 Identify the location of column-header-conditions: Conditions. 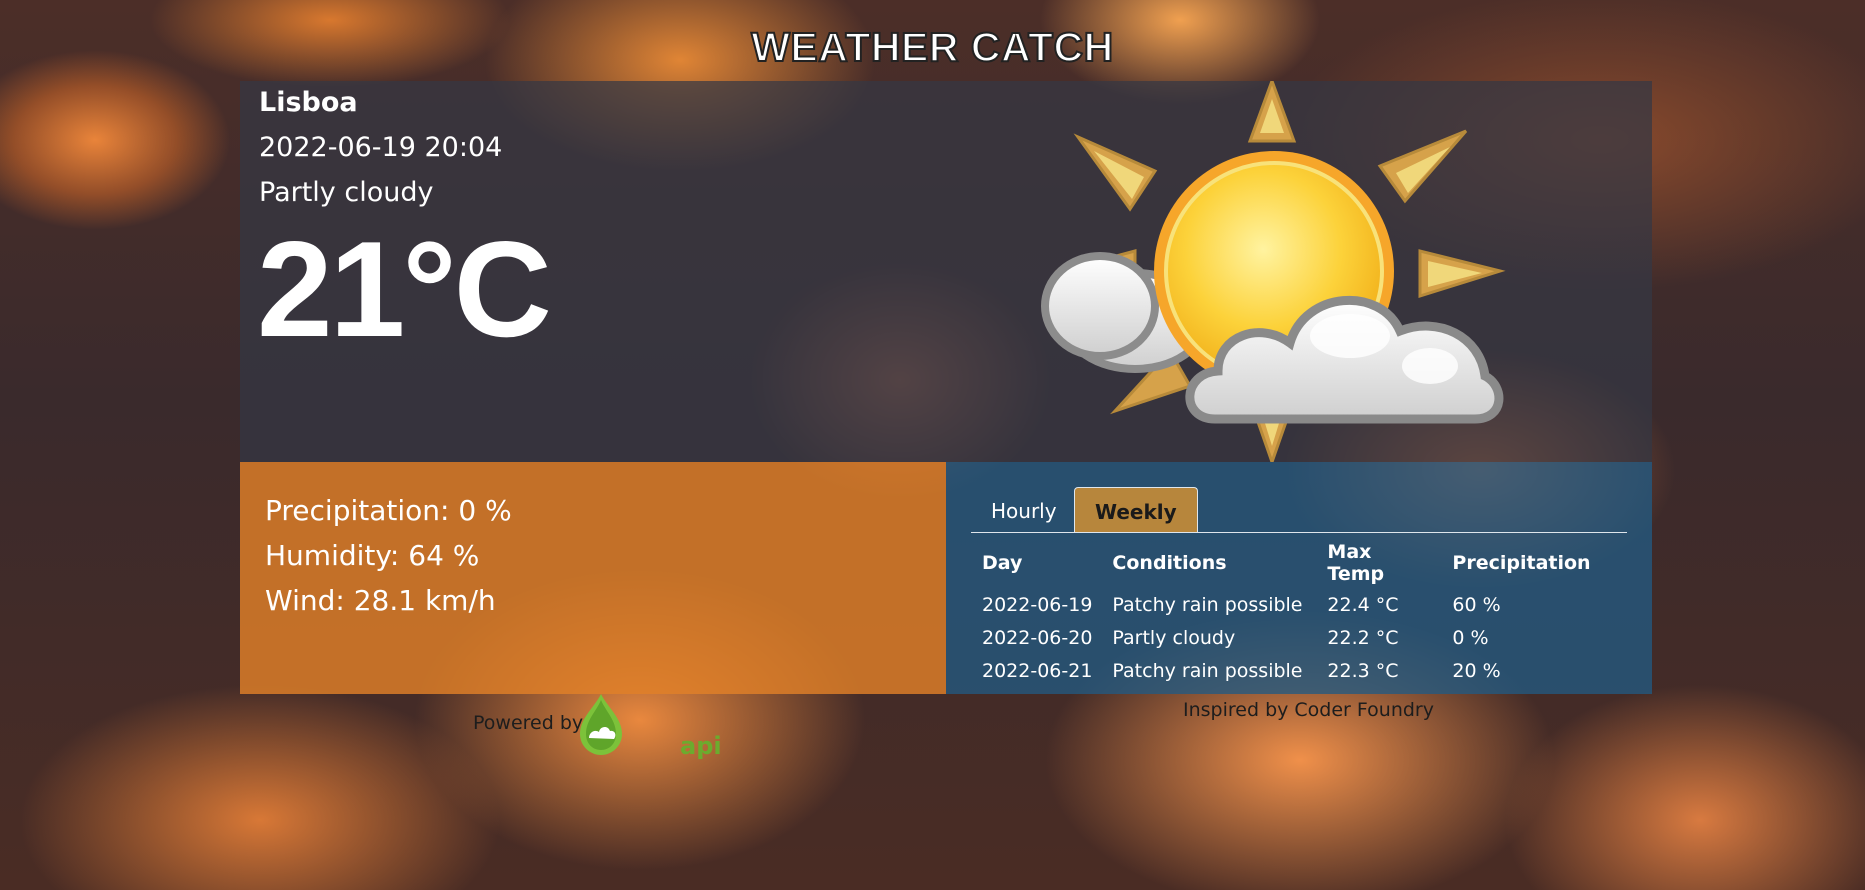
(1169, 563).